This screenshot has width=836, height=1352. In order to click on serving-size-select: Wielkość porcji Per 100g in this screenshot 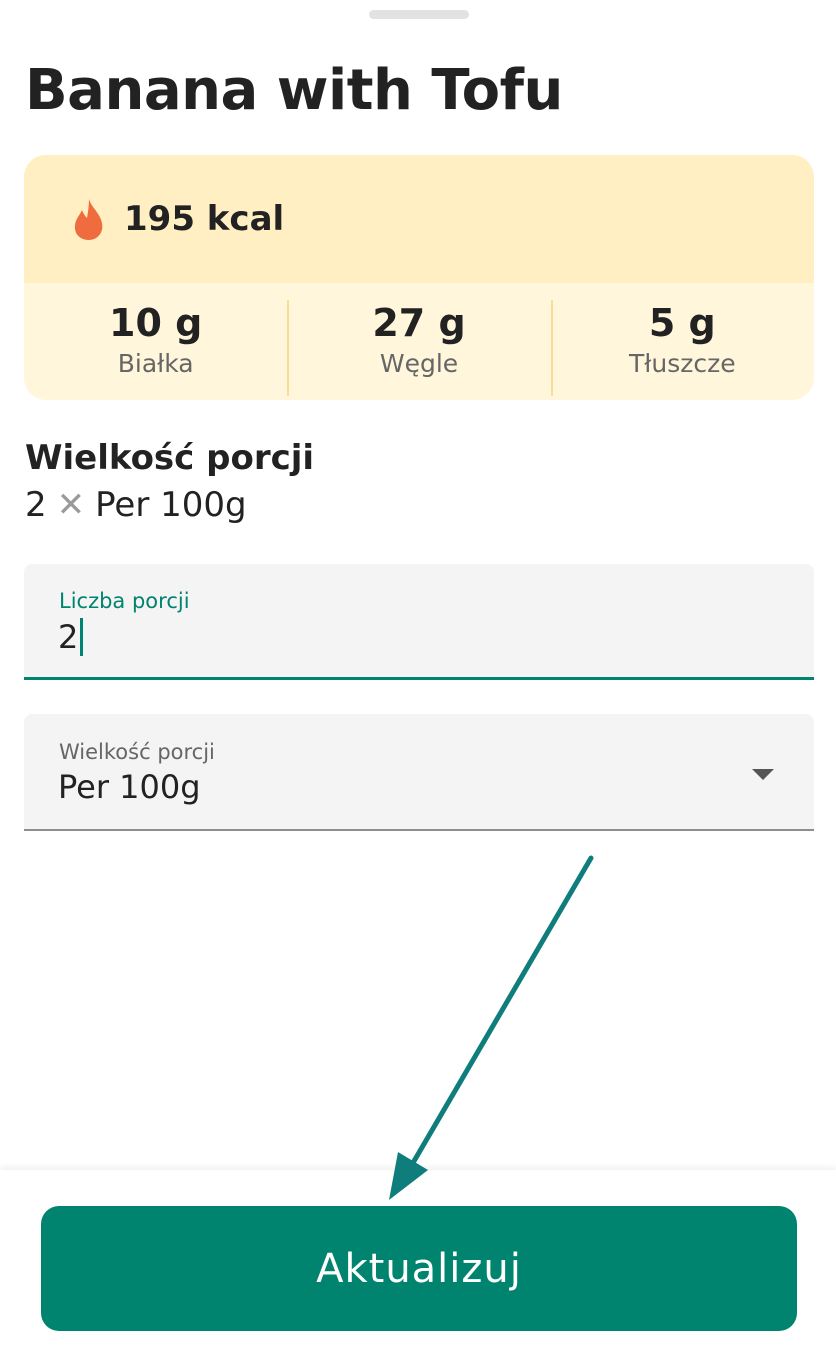, I will do `click(419, 772)`.